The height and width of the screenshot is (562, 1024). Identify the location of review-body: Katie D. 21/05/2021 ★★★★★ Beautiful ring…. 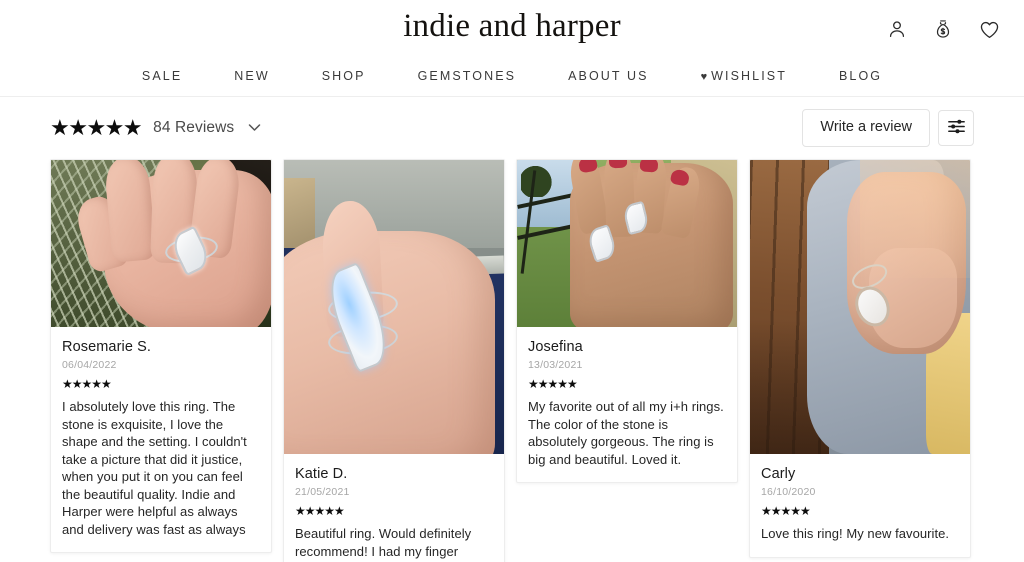
(394, 508).